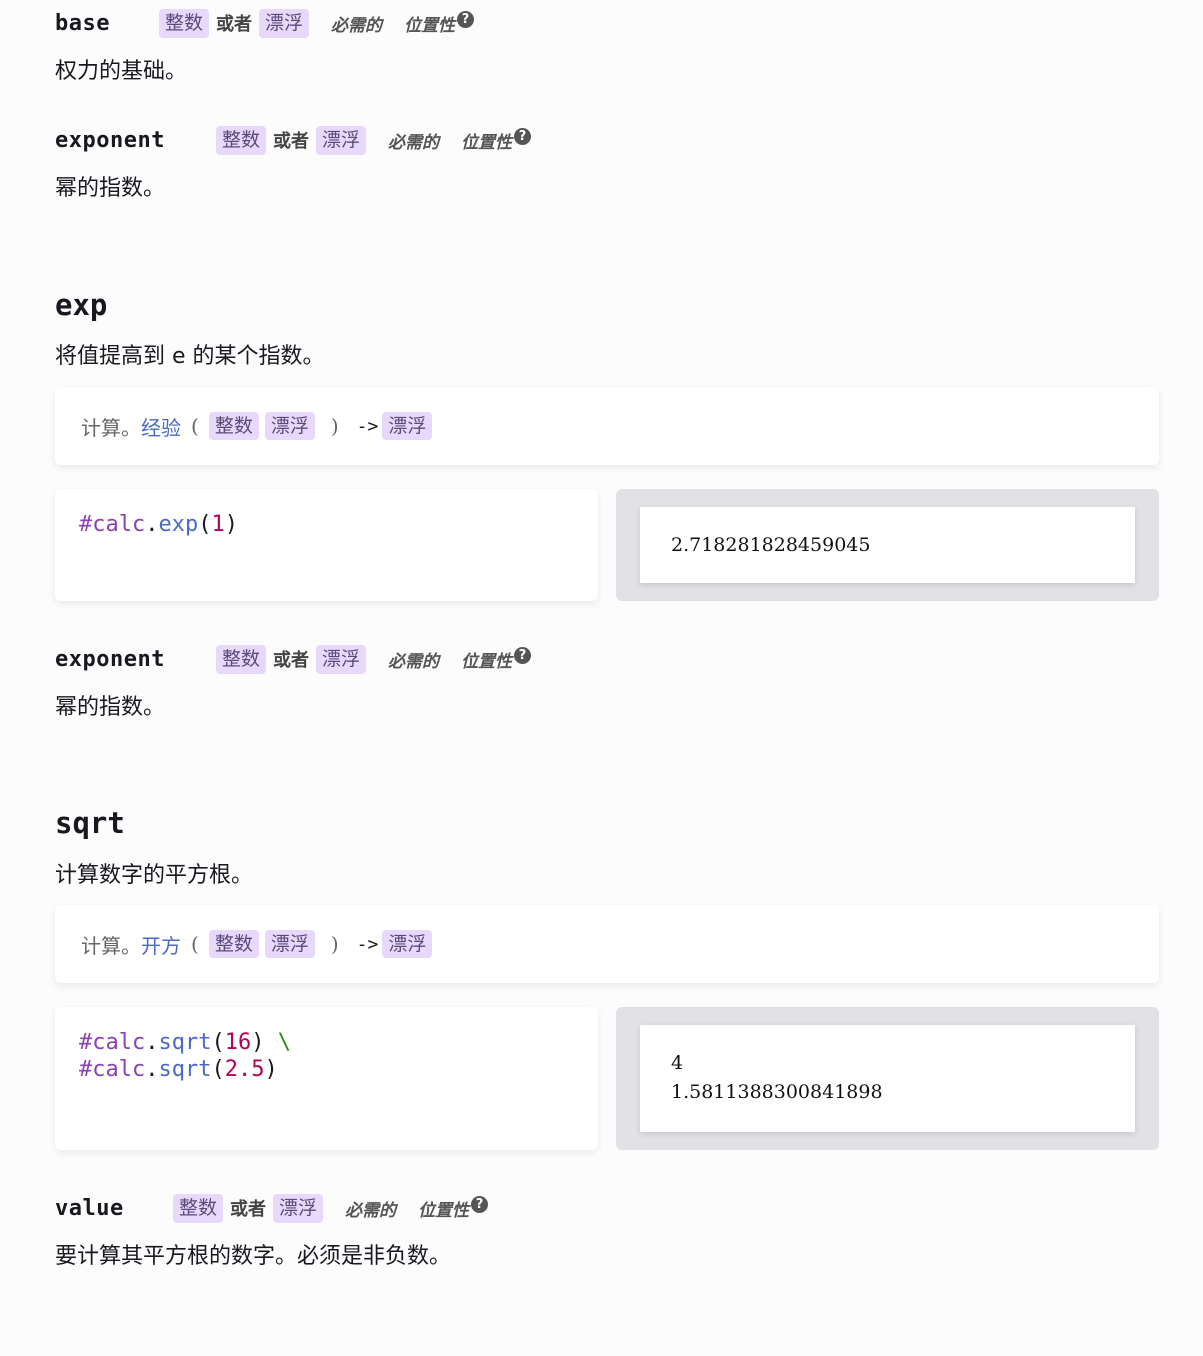 The width and height of the screenshot is (1203, 1356). I want to click on function-signature-sqrt: 计算。 开方 ( 整数 漂浮 ) -> 漂浮, so click(607, 944).